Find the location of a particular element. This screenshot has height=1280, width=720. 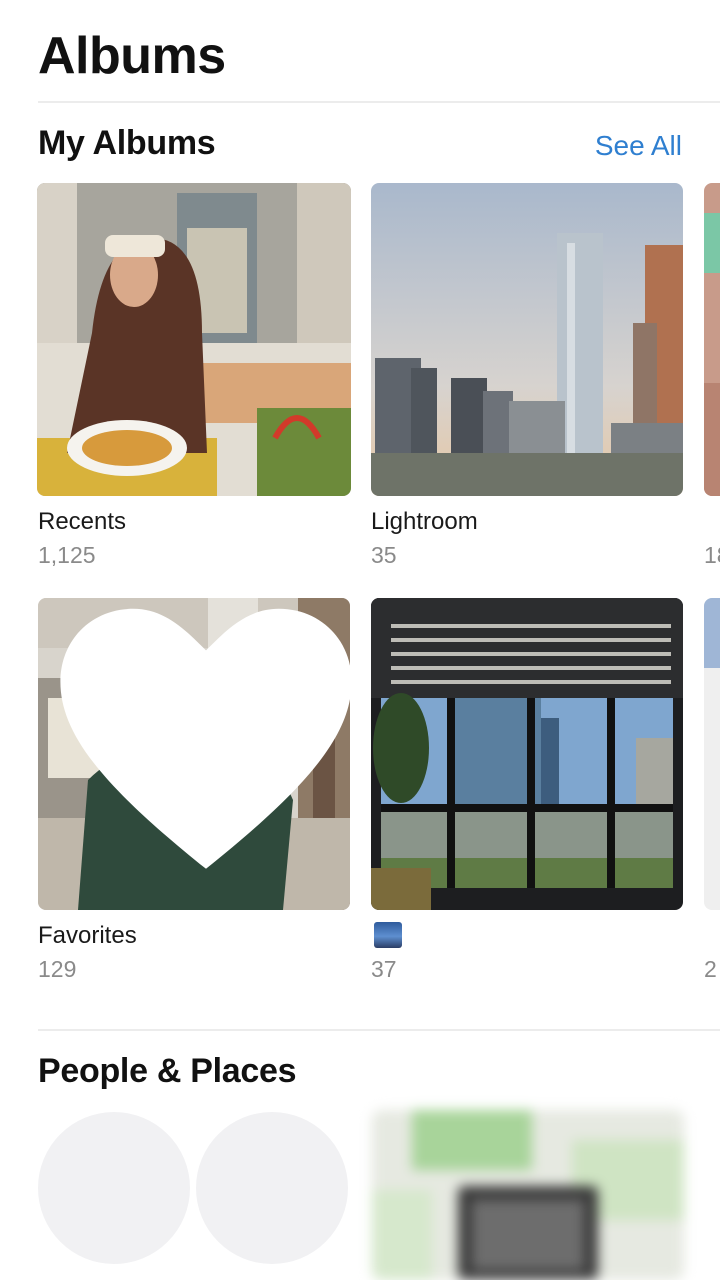

section-divider is located at coordinates (379, 1030).